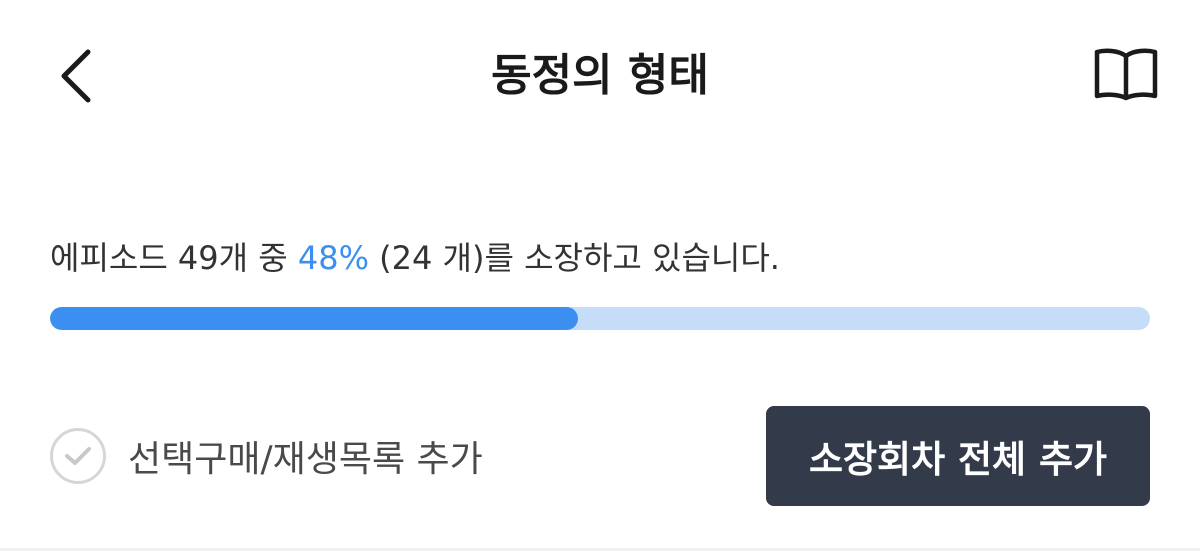  I want to click on checkmark-icon, so click(78, 456).